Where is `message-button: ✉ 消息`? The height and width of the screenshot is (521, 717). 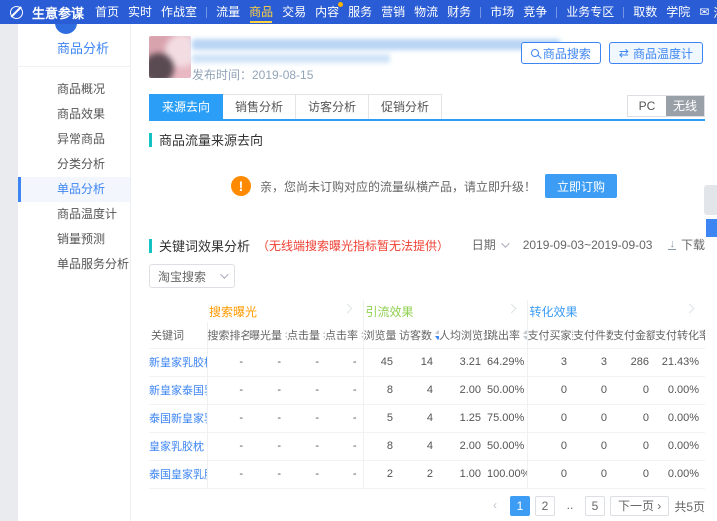
message-button: ✉ 消息 is located at coordinates (708, 12).